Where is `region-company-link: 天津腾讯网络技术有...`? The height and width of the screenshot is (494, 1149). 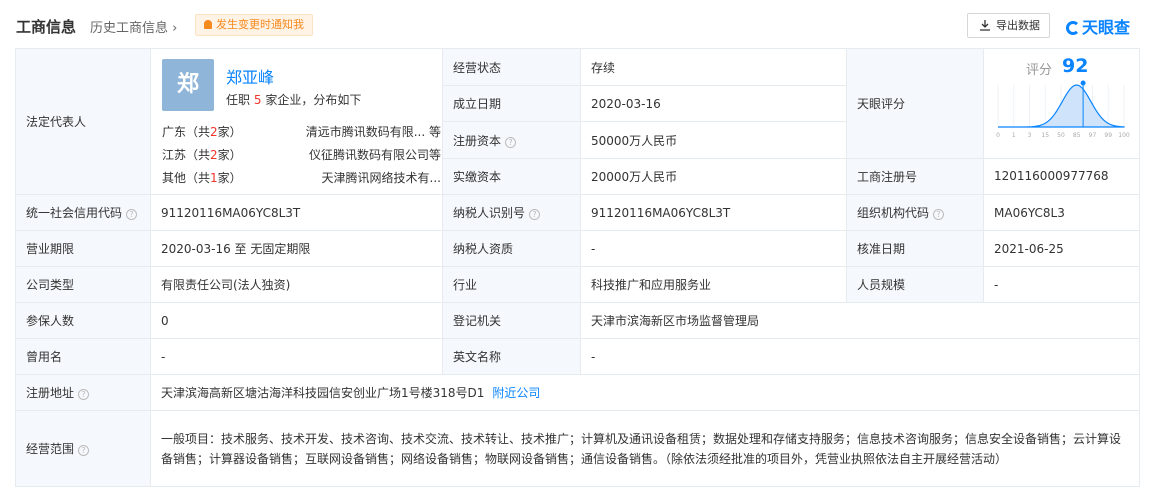
region-company-link: 天津腾讯网络技术有... is located at coordinates (363, 177).